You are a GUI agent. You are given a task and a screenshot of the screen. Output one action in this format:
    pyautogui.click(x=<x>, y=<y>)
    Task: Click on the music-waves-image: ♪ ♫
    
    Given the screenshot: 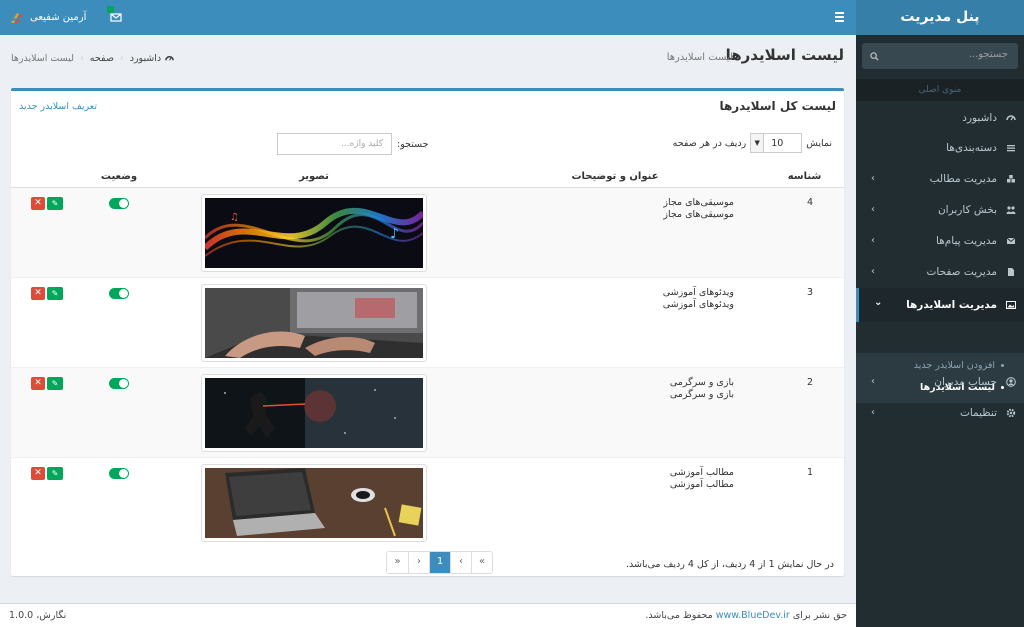 What is the action you would take?
    pyautogui.click(x=314, y=232)
    